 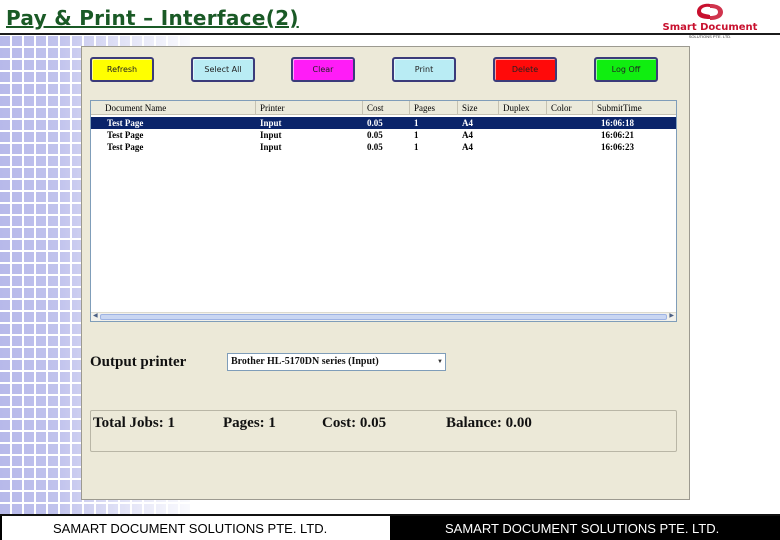 What do you see at coordinates (523, 108) in the screenshot?
I see `col-duplex: Duplex` at bounding box center [523, 108].